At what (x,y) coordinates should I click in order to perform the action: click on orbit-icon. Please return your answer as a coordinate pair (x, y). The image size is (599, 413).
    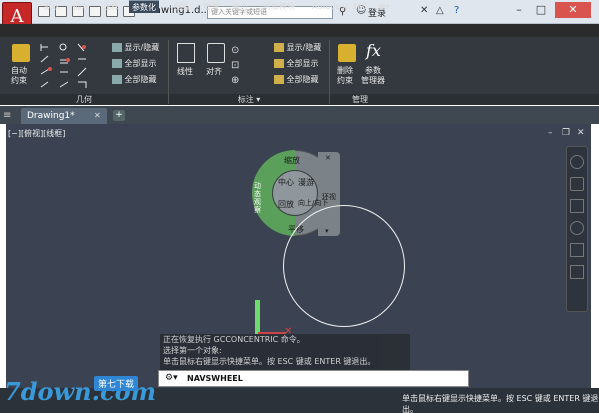
    Looking at the image, I should click on (577, 250).